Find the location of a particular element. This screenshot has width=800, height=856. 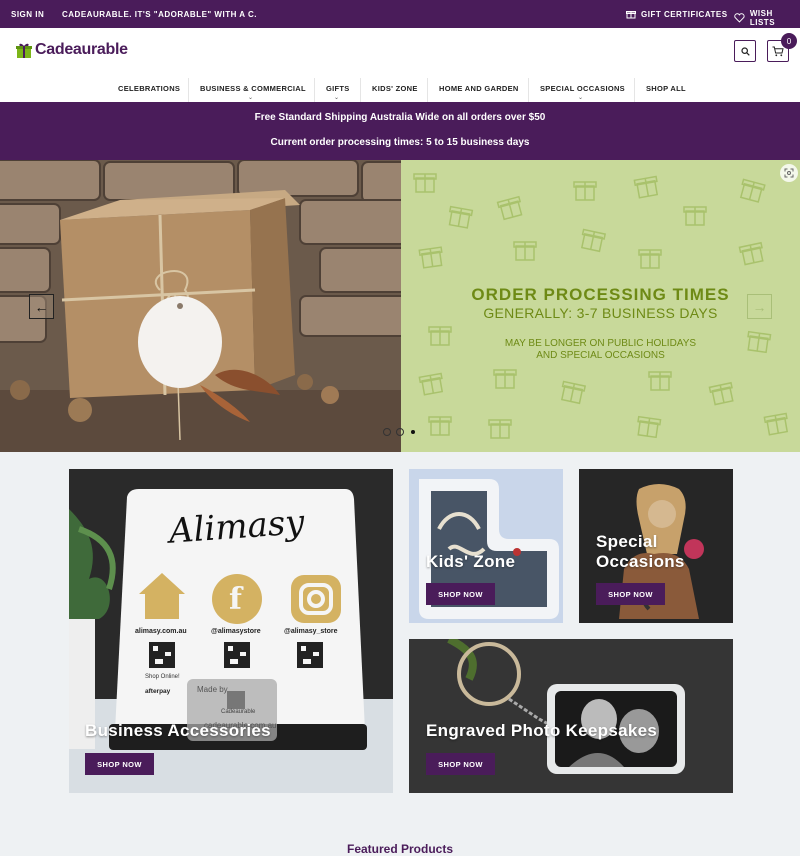

sign-shop-online: Shop Online! is located at coordinates (162, 677).